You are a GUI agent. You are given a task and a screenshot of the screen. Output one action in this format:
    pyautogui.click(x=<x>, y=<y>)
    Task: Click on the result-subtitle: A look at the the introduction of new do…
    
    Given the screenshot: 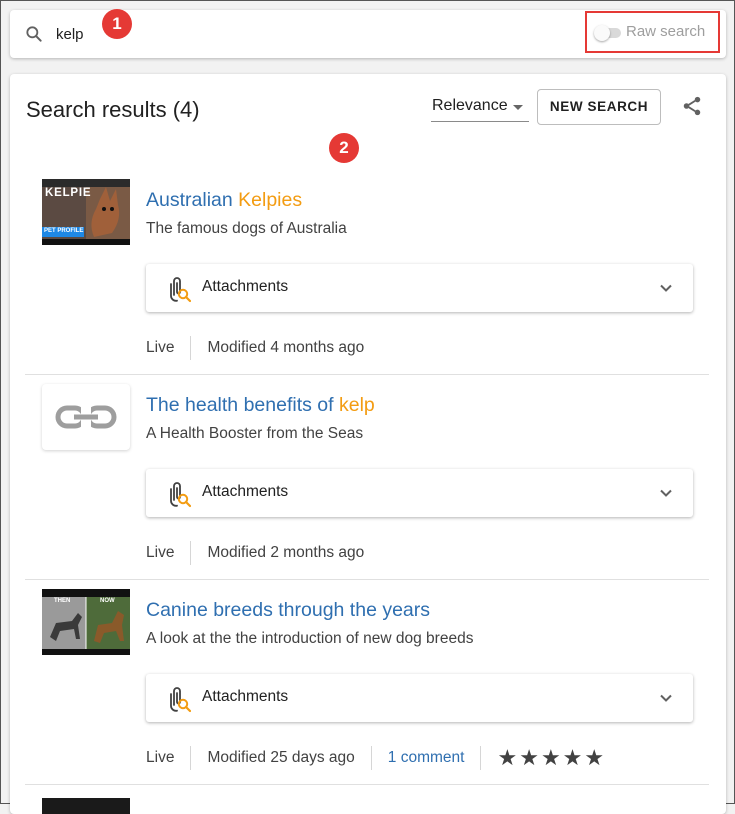 What is the action you would take?
    pyautogui.click(x=310, y=638)
    